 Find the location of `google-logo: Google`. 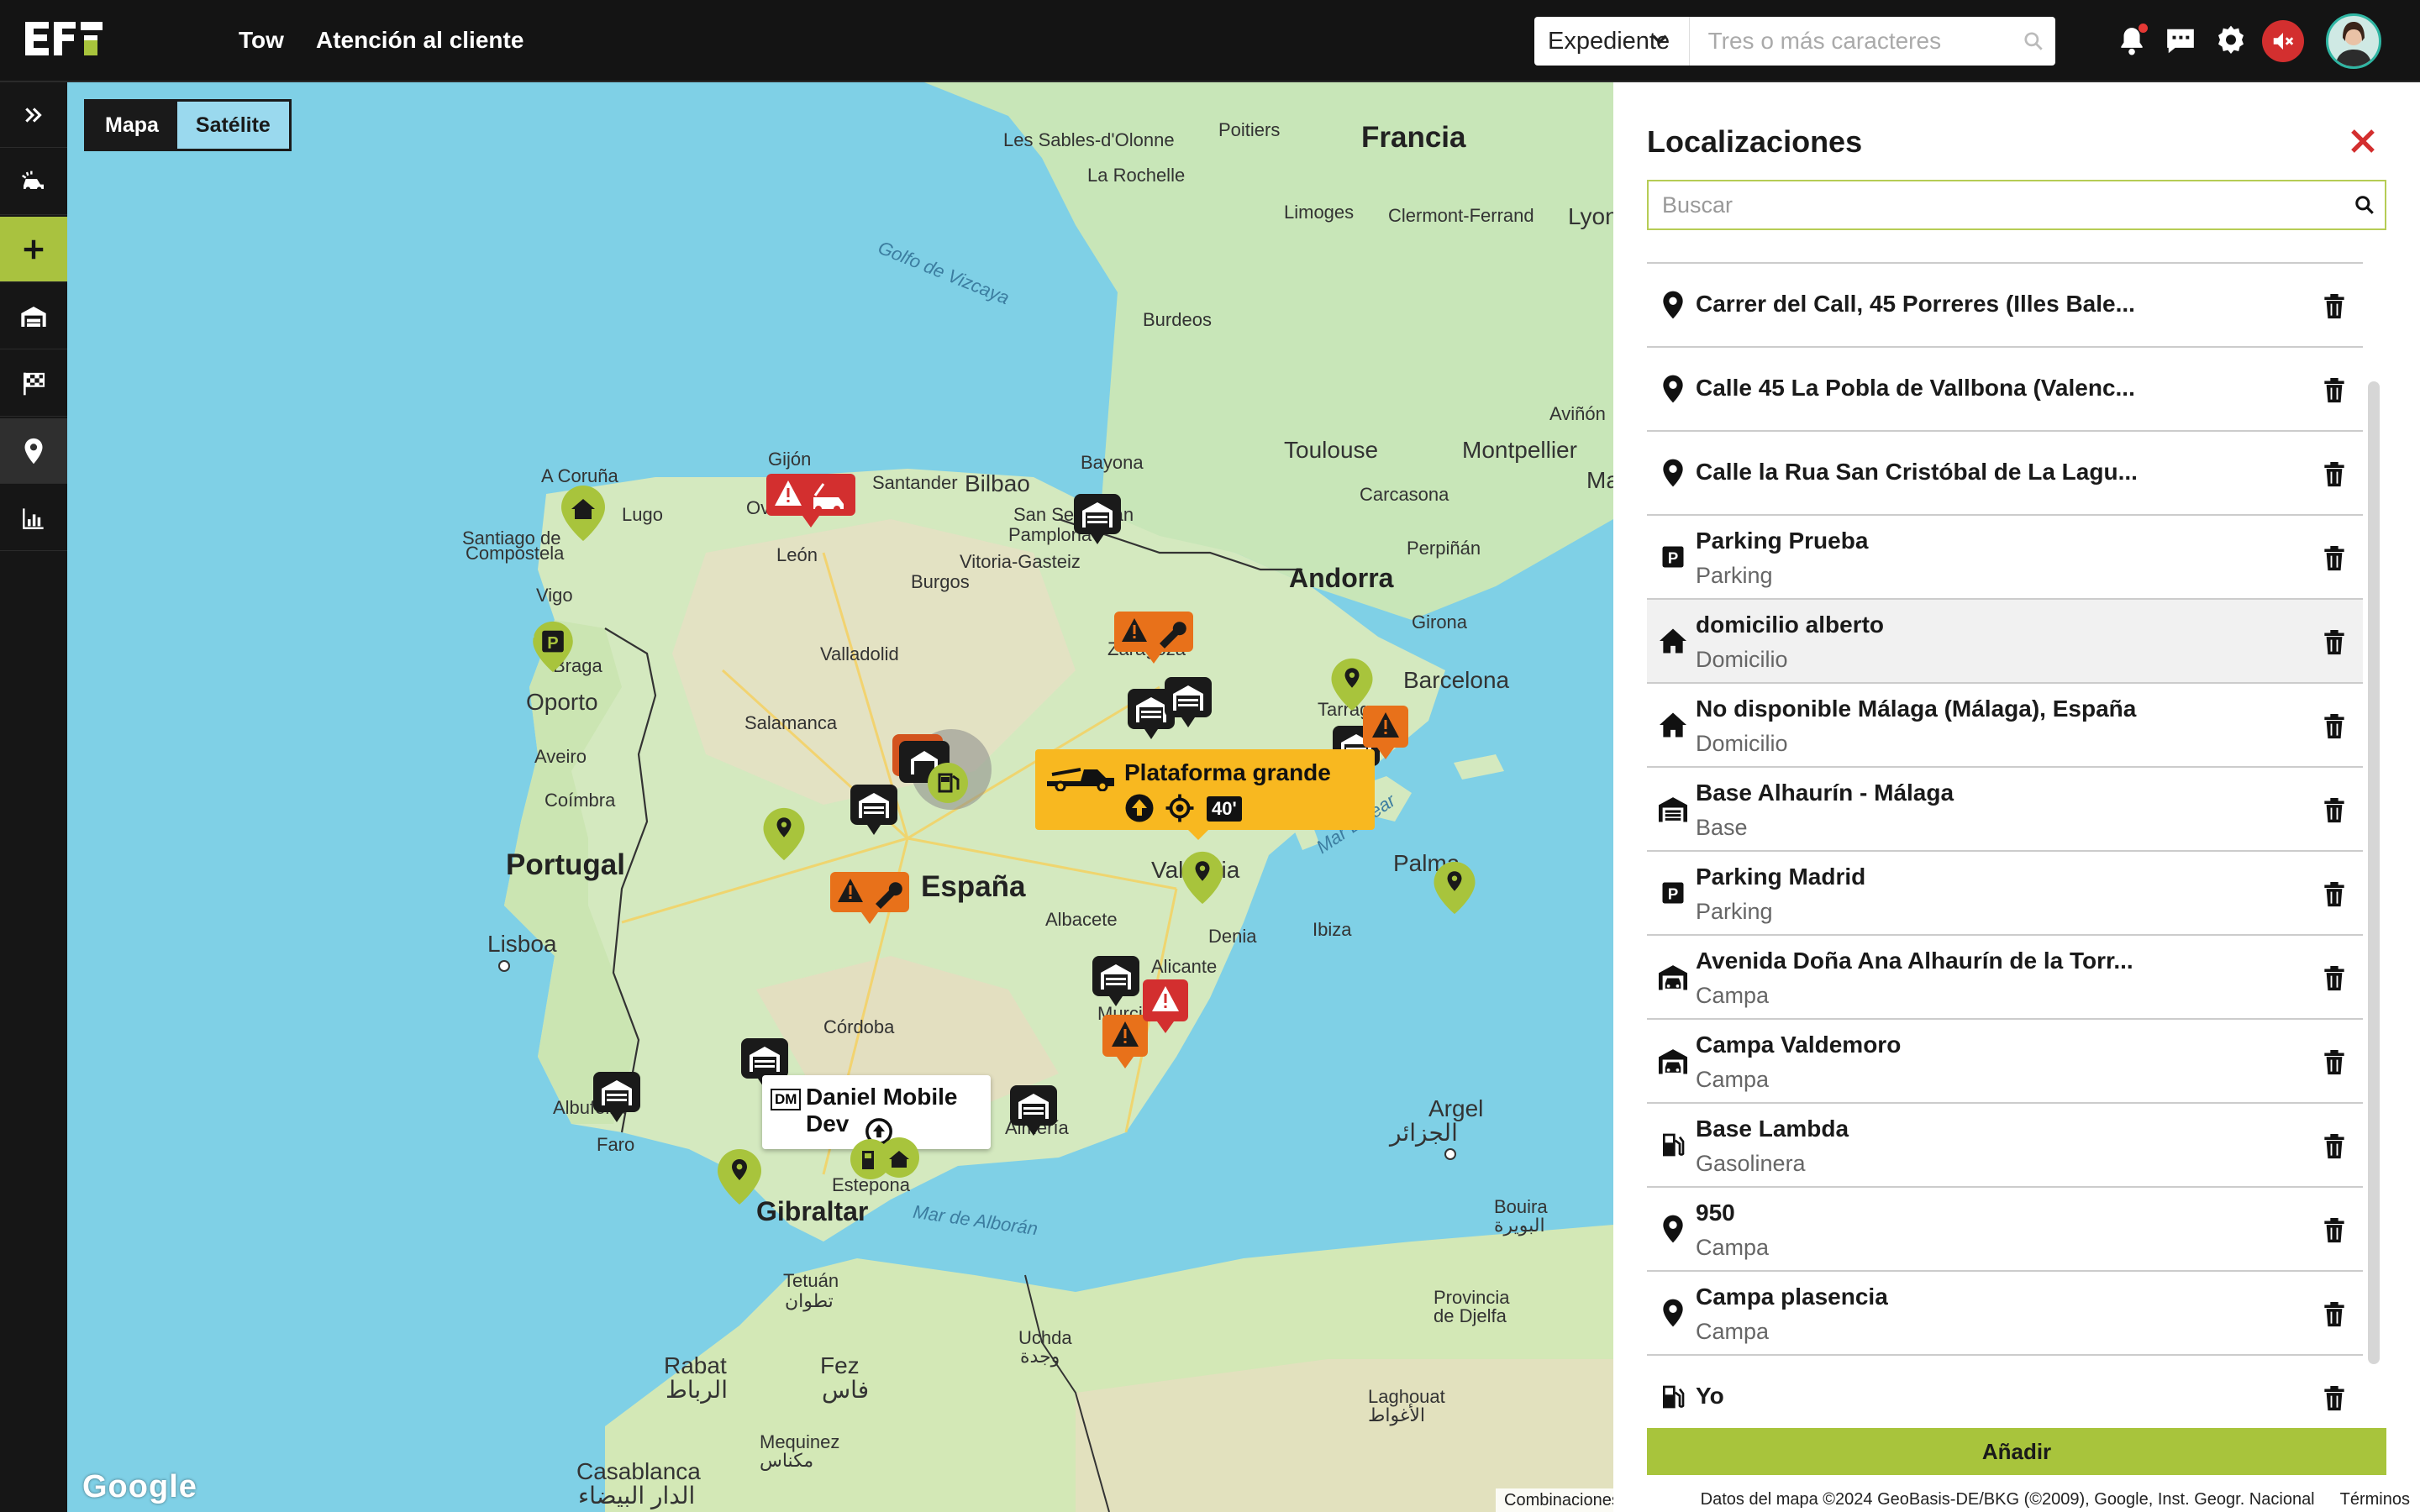

google-logo: Google is located at coordinates (139, 1486).